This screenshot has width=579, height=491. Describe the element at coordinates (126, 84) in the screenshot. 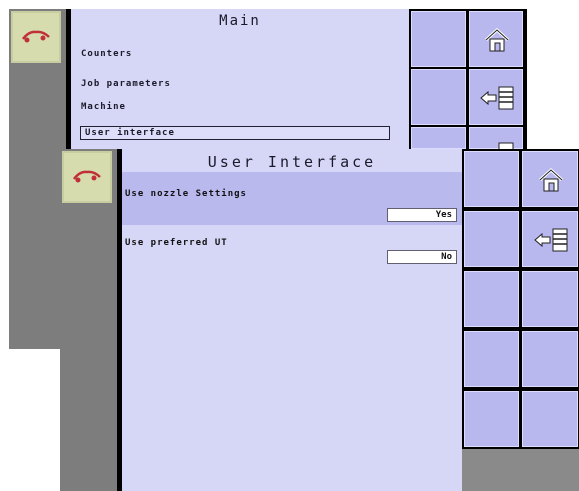

I see `menu-item-job-parameters: Job parameters` at that location.